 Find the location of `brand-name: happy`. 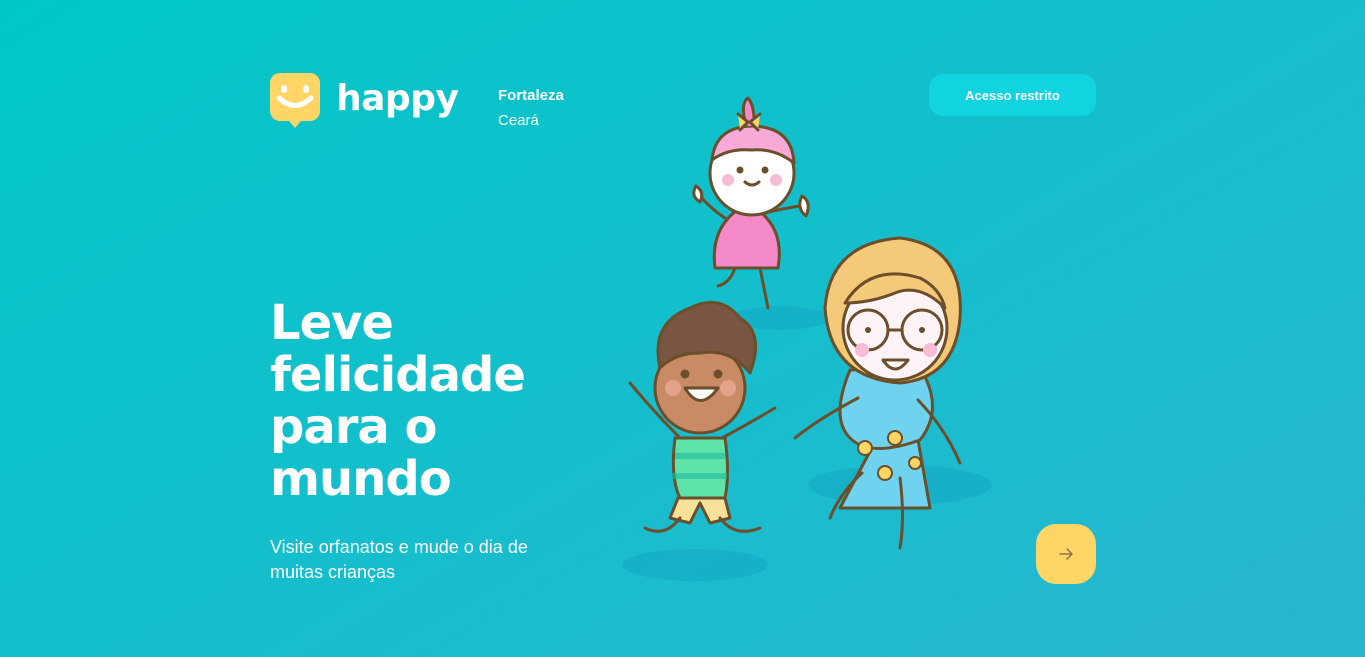

brand-name: happy is located at coordinates (397, 98).